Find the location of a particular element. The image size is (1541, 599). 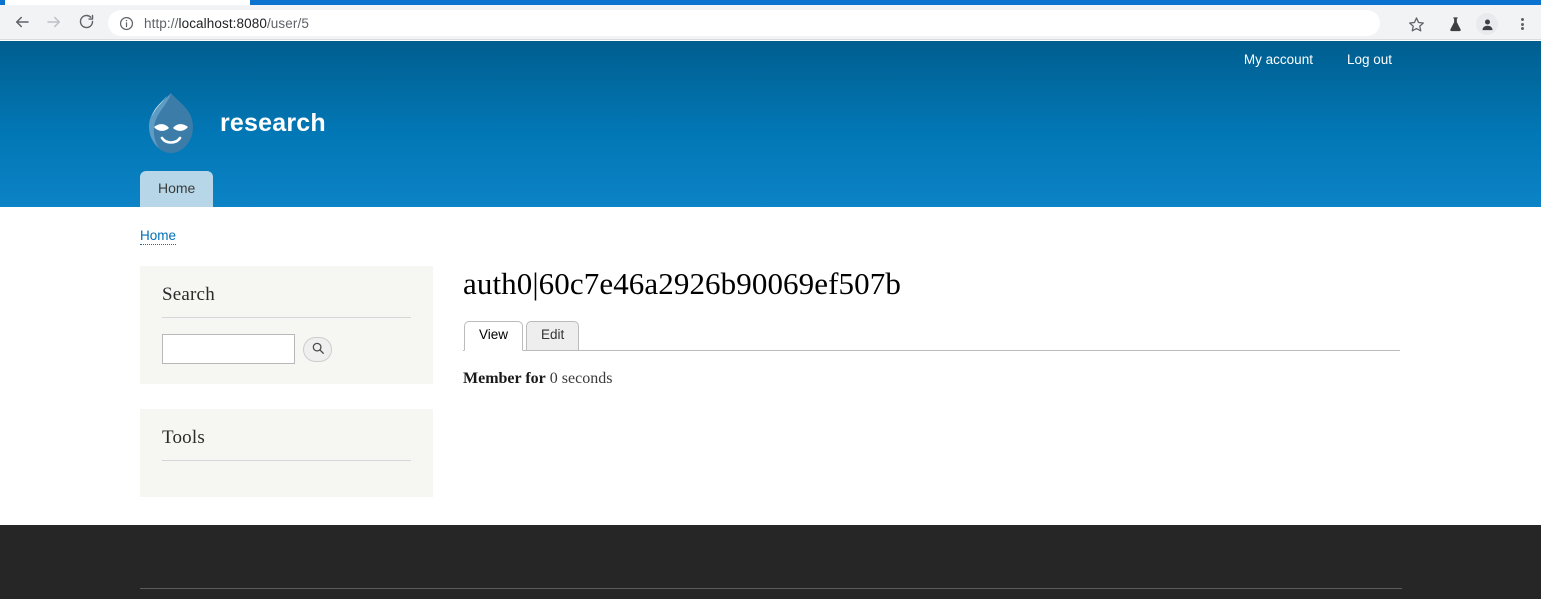

tab-view: View is located at coordinates (494, 336).